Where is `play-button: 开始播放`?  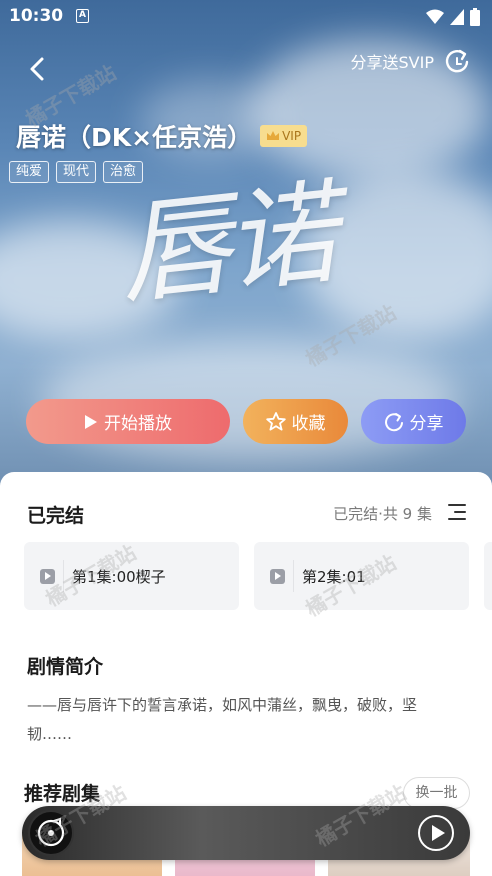 play-button: 开始播放 is located at coordinates (128, 421).